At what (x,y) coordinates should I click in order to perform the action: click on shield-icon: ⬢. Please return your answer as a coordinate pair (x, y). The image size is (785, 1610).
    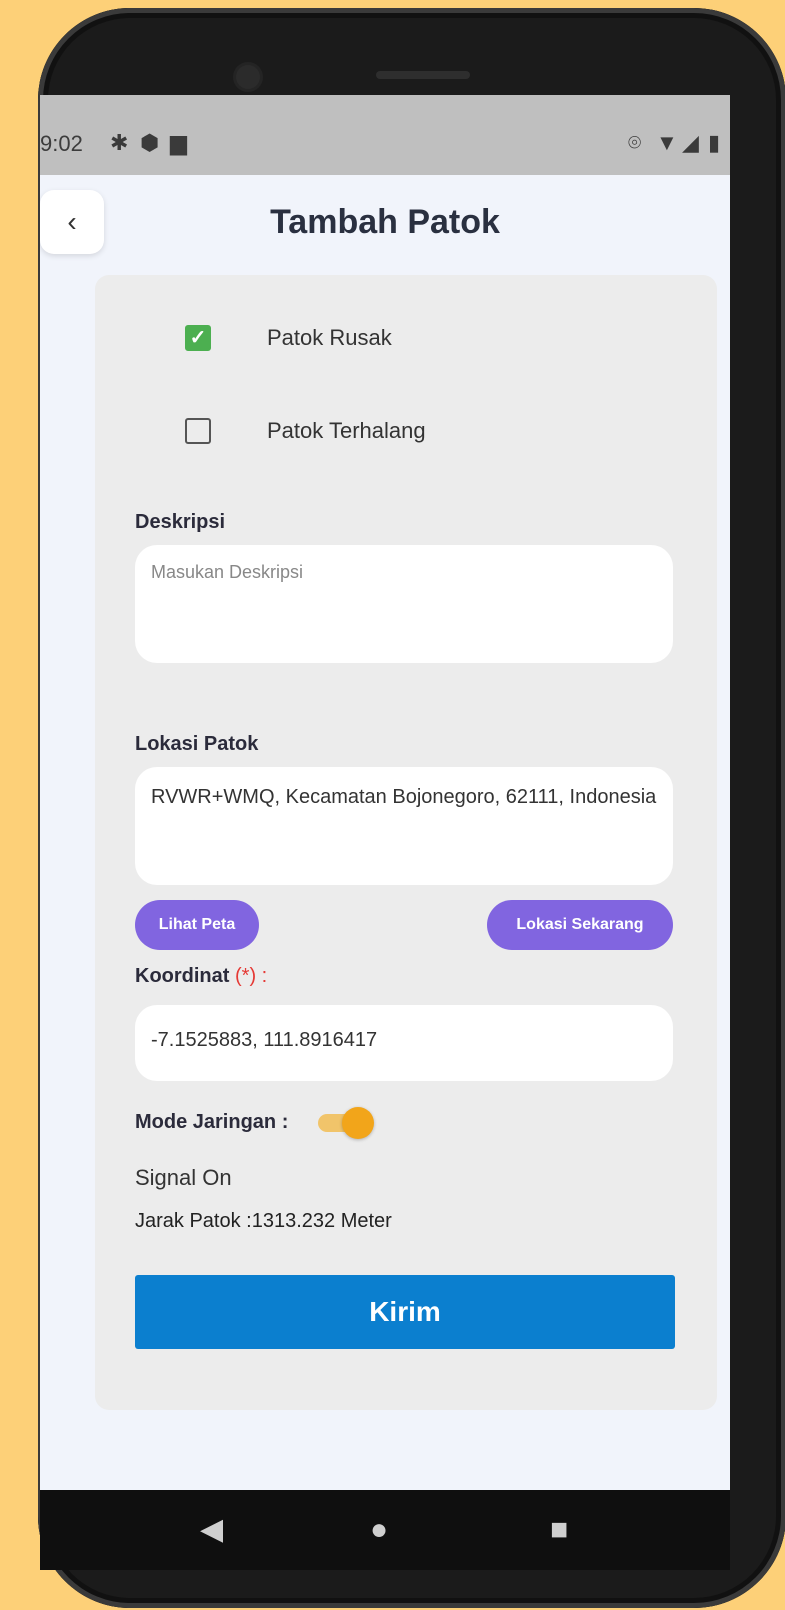
    Looking at the image, I should click on (150, 142).